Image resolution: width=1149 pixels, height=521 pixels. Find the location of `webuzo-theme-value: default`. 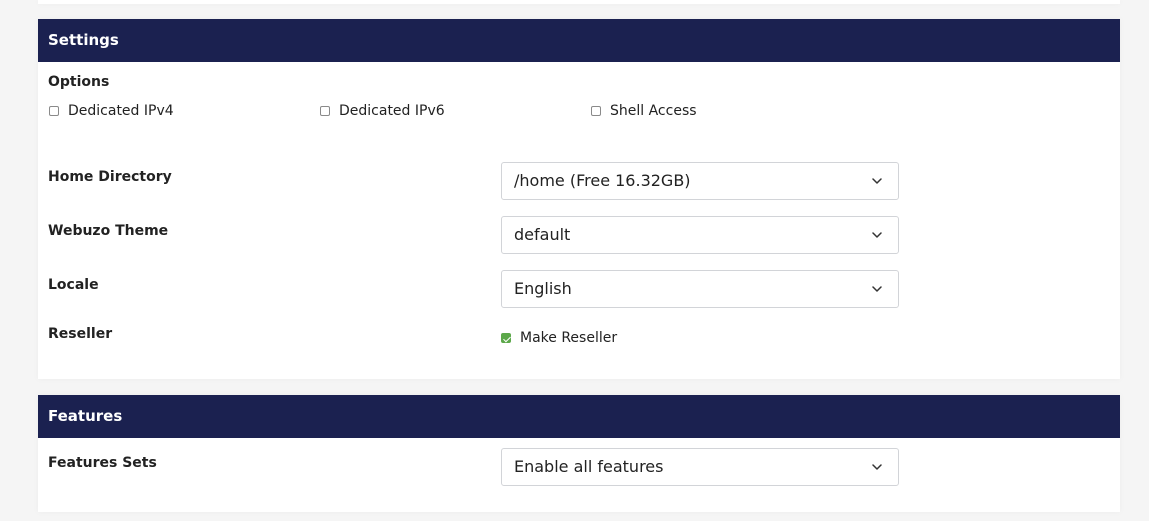

webuzo-theme-value: default is located at coordinates (542, 234).